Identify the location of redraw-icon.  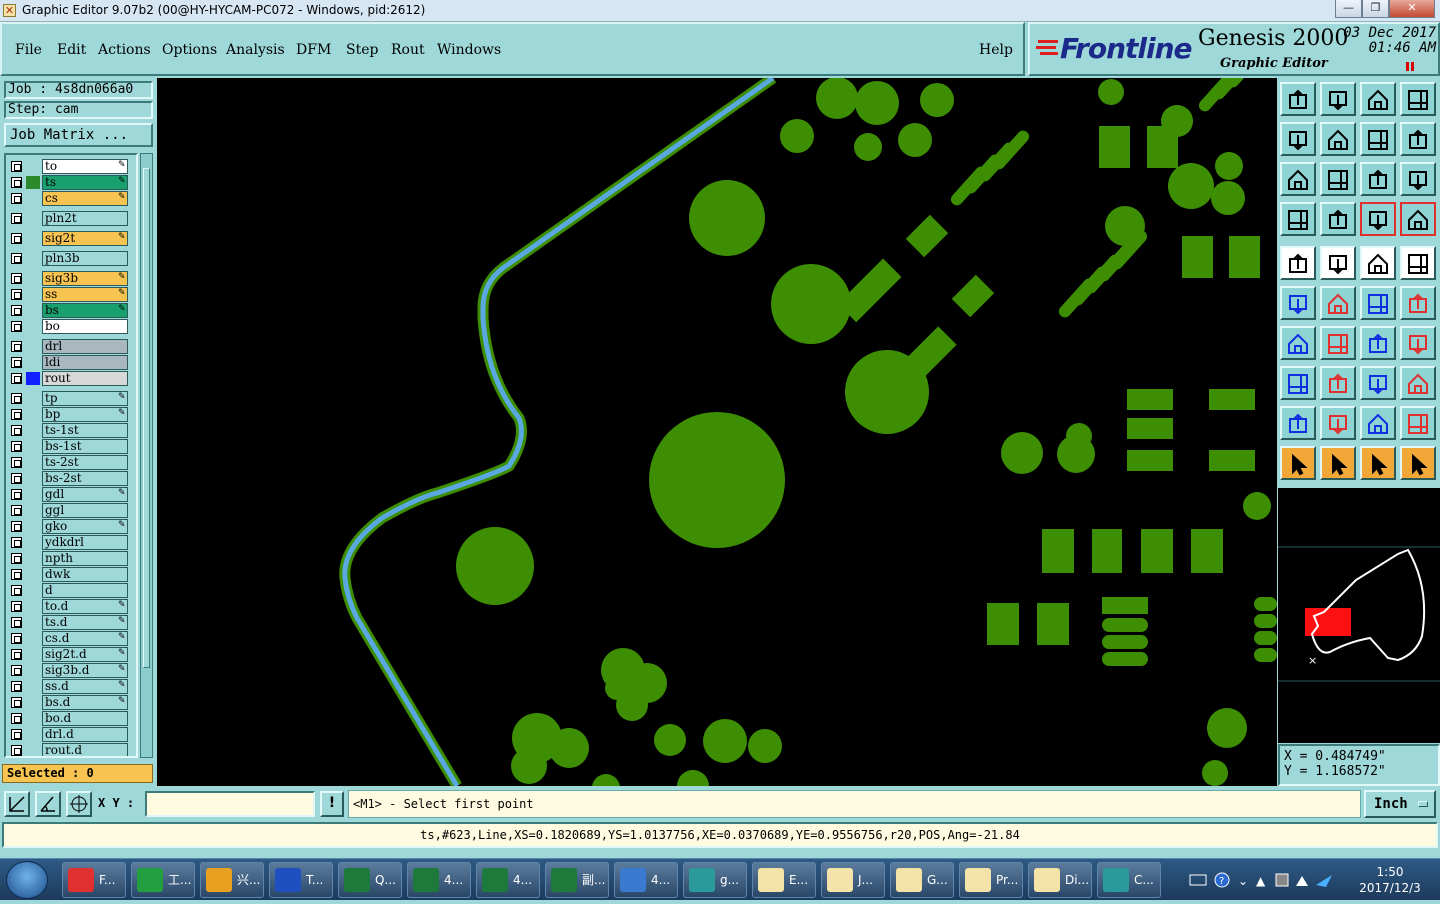
(1418, 139).